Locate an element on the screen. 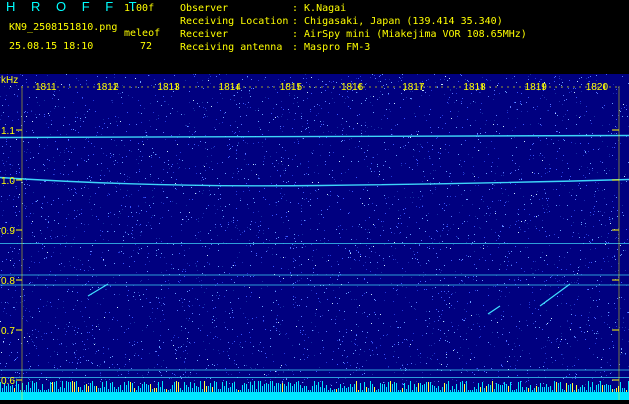  app-title: H R O F F T is located at coordinates (74, 7).